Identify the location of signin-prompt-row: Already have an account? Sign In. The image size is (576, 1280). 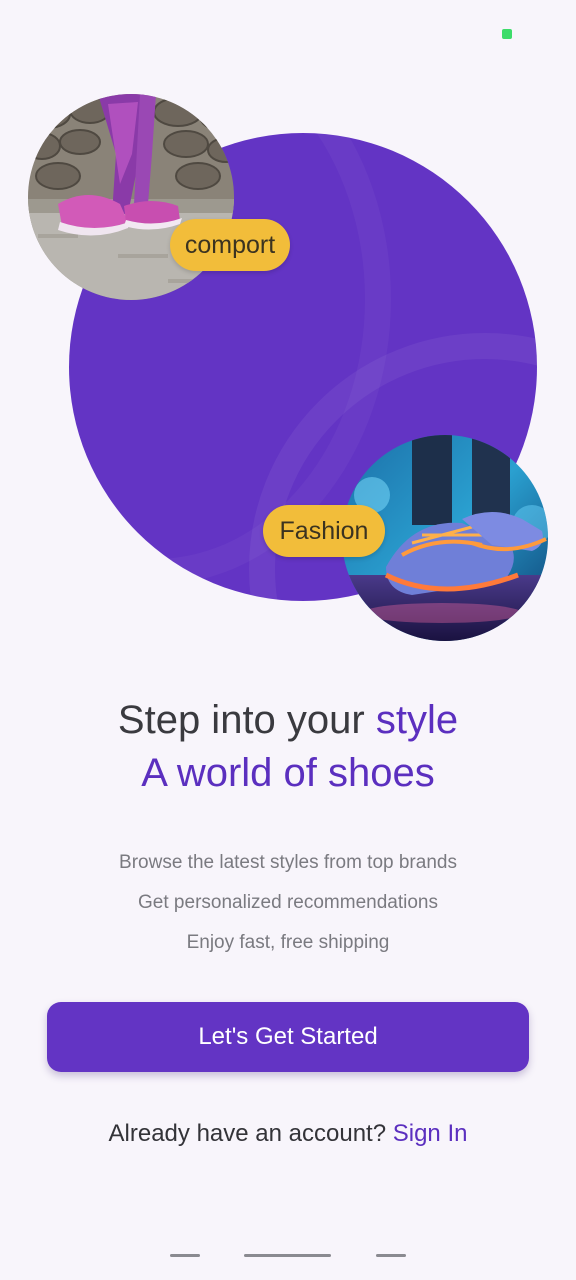
(288, 1134).